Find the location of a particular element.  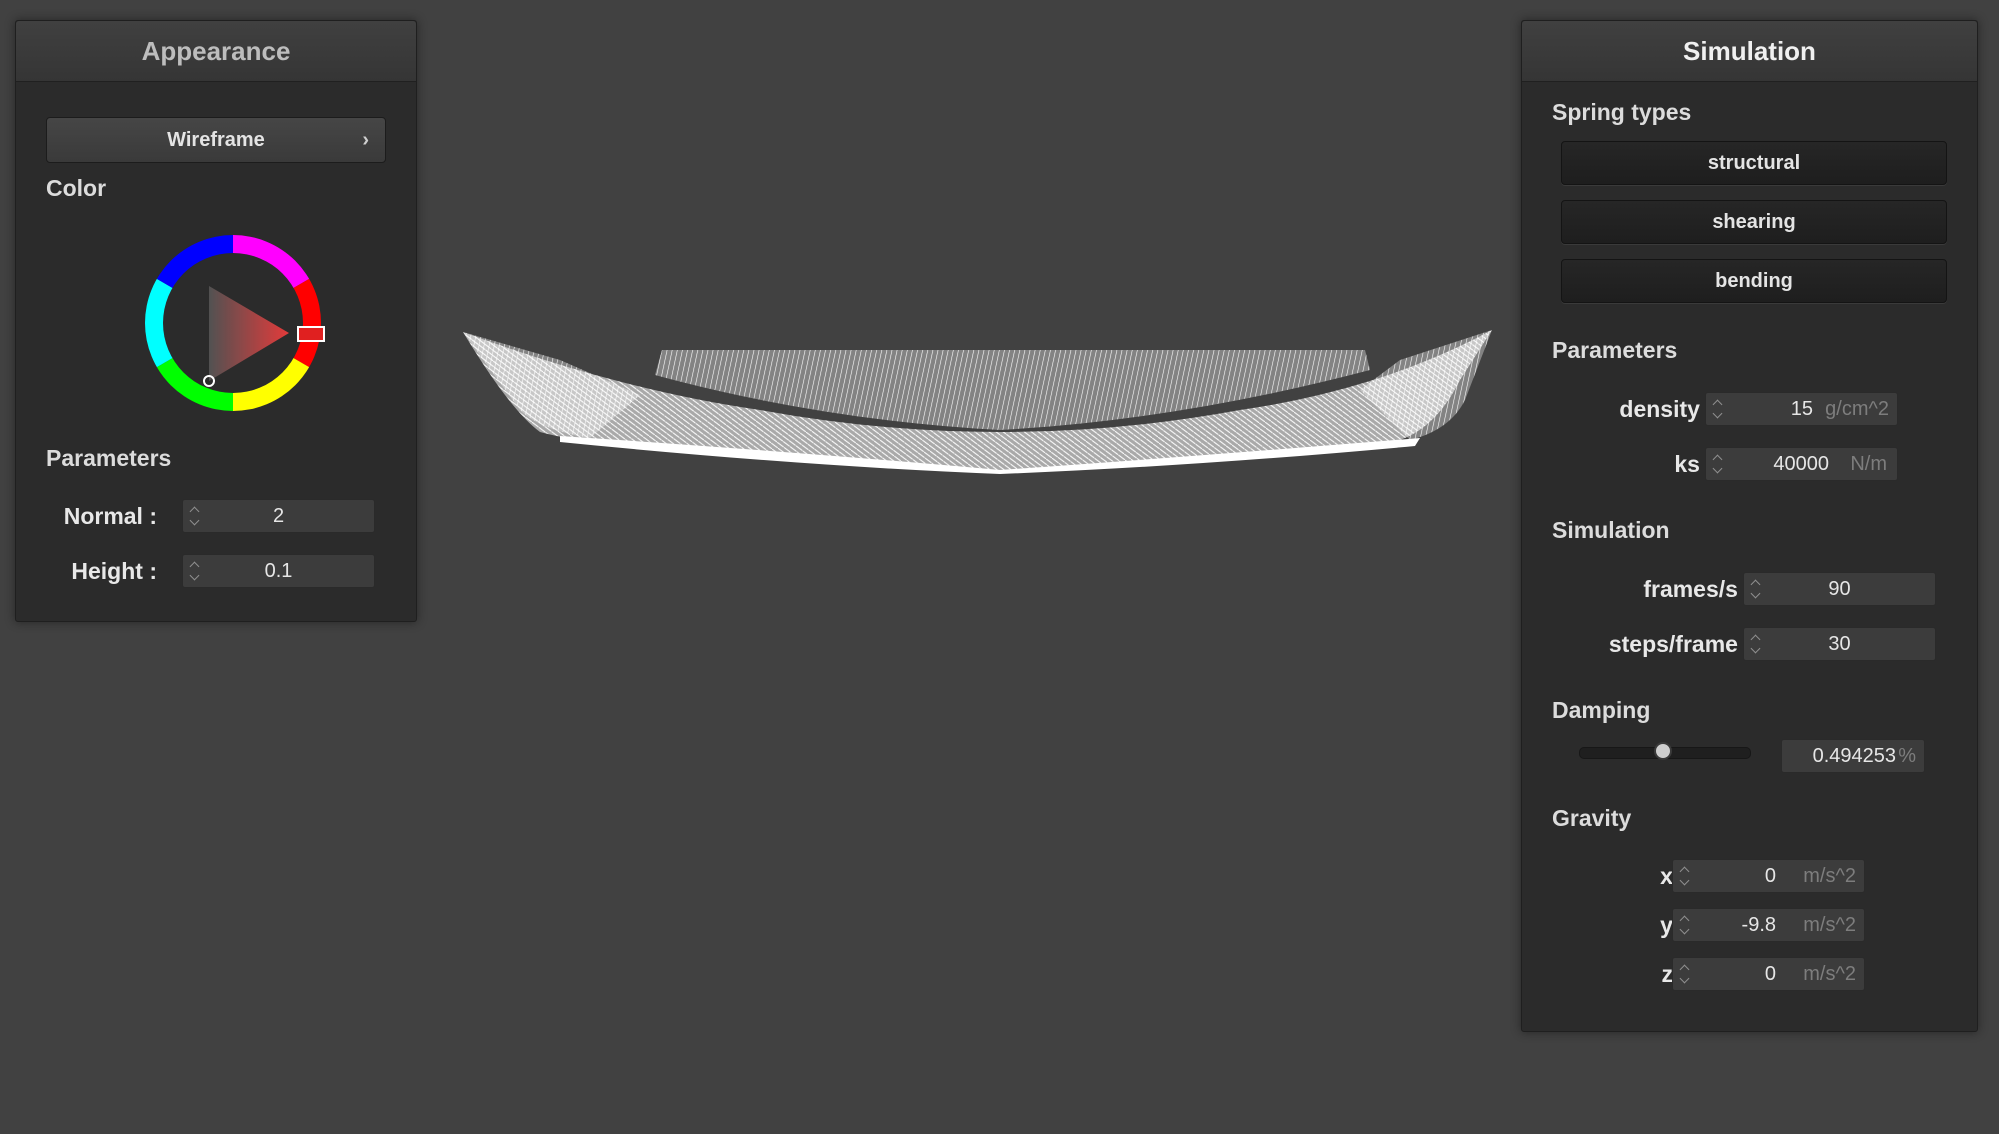

gravity-z-input: 0 m/s^2 is located at coordinates (1768, 974).